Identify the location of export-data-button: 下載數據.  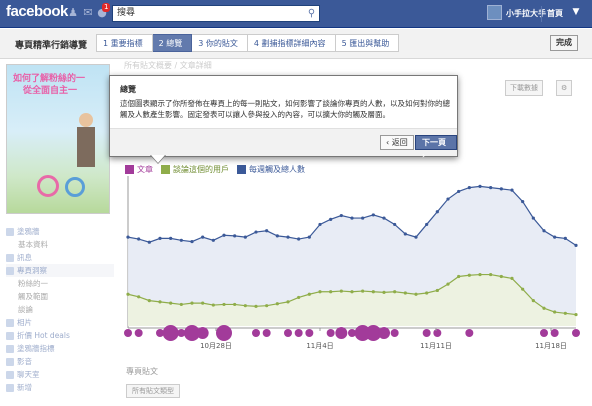
(524, 88).